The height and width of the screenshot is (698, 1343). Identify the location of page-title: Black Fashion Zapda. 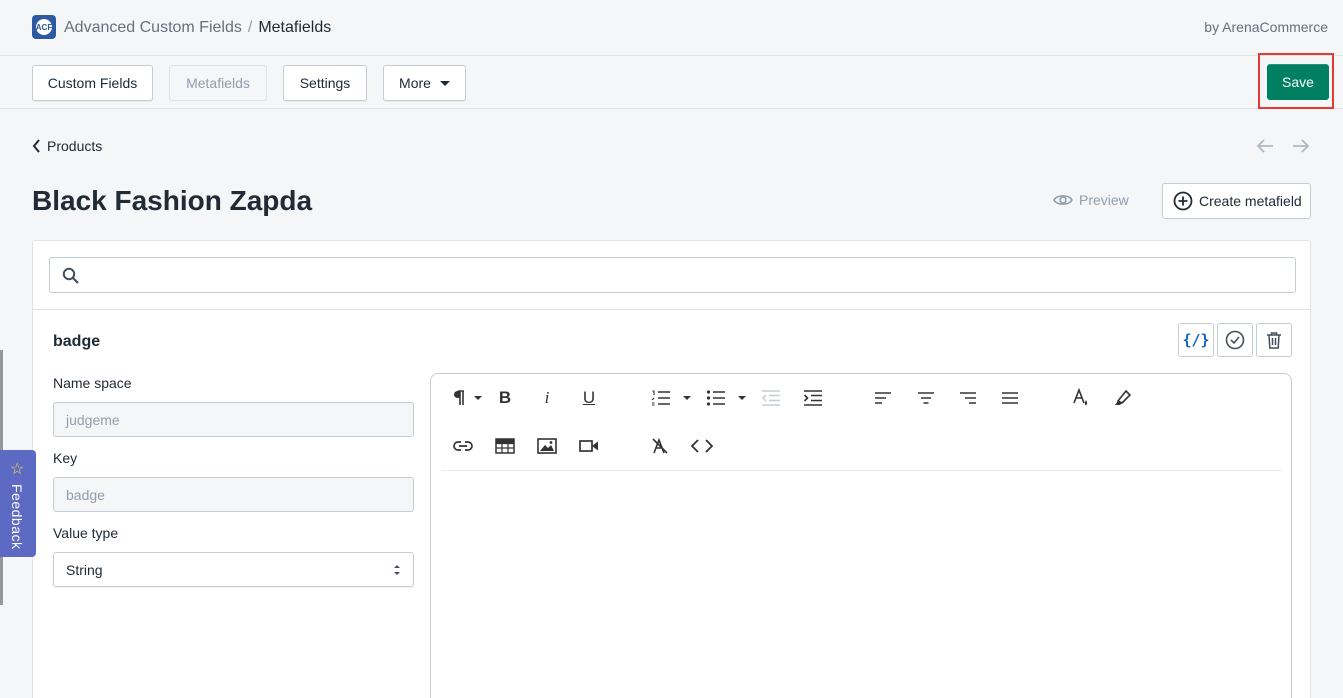
(172, 200).